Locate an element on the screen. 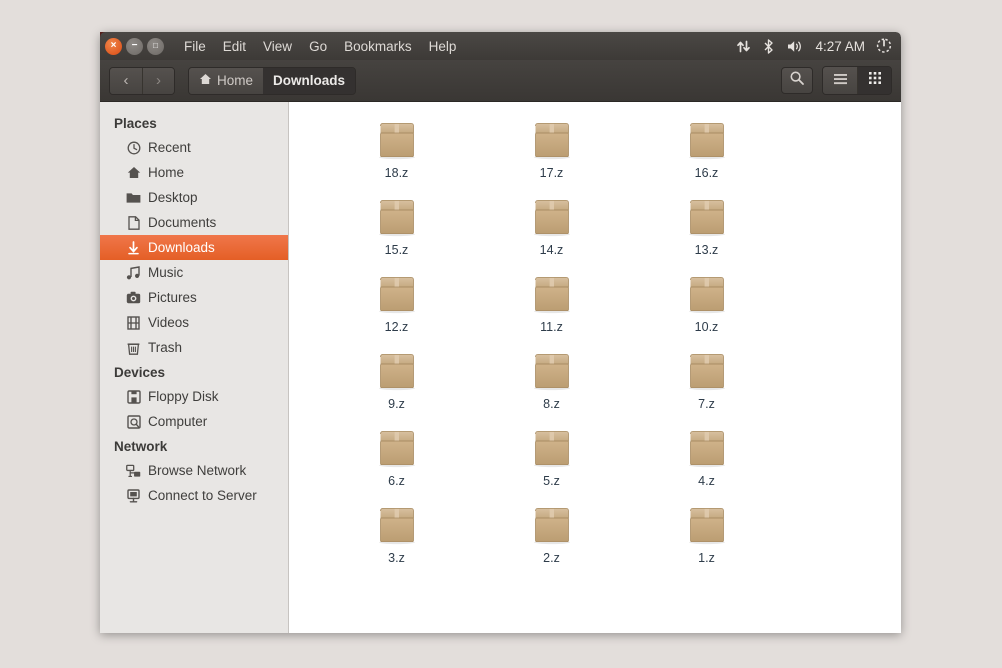  menu-bookmarks: Bookmarks is located at coordinates (378, 46).